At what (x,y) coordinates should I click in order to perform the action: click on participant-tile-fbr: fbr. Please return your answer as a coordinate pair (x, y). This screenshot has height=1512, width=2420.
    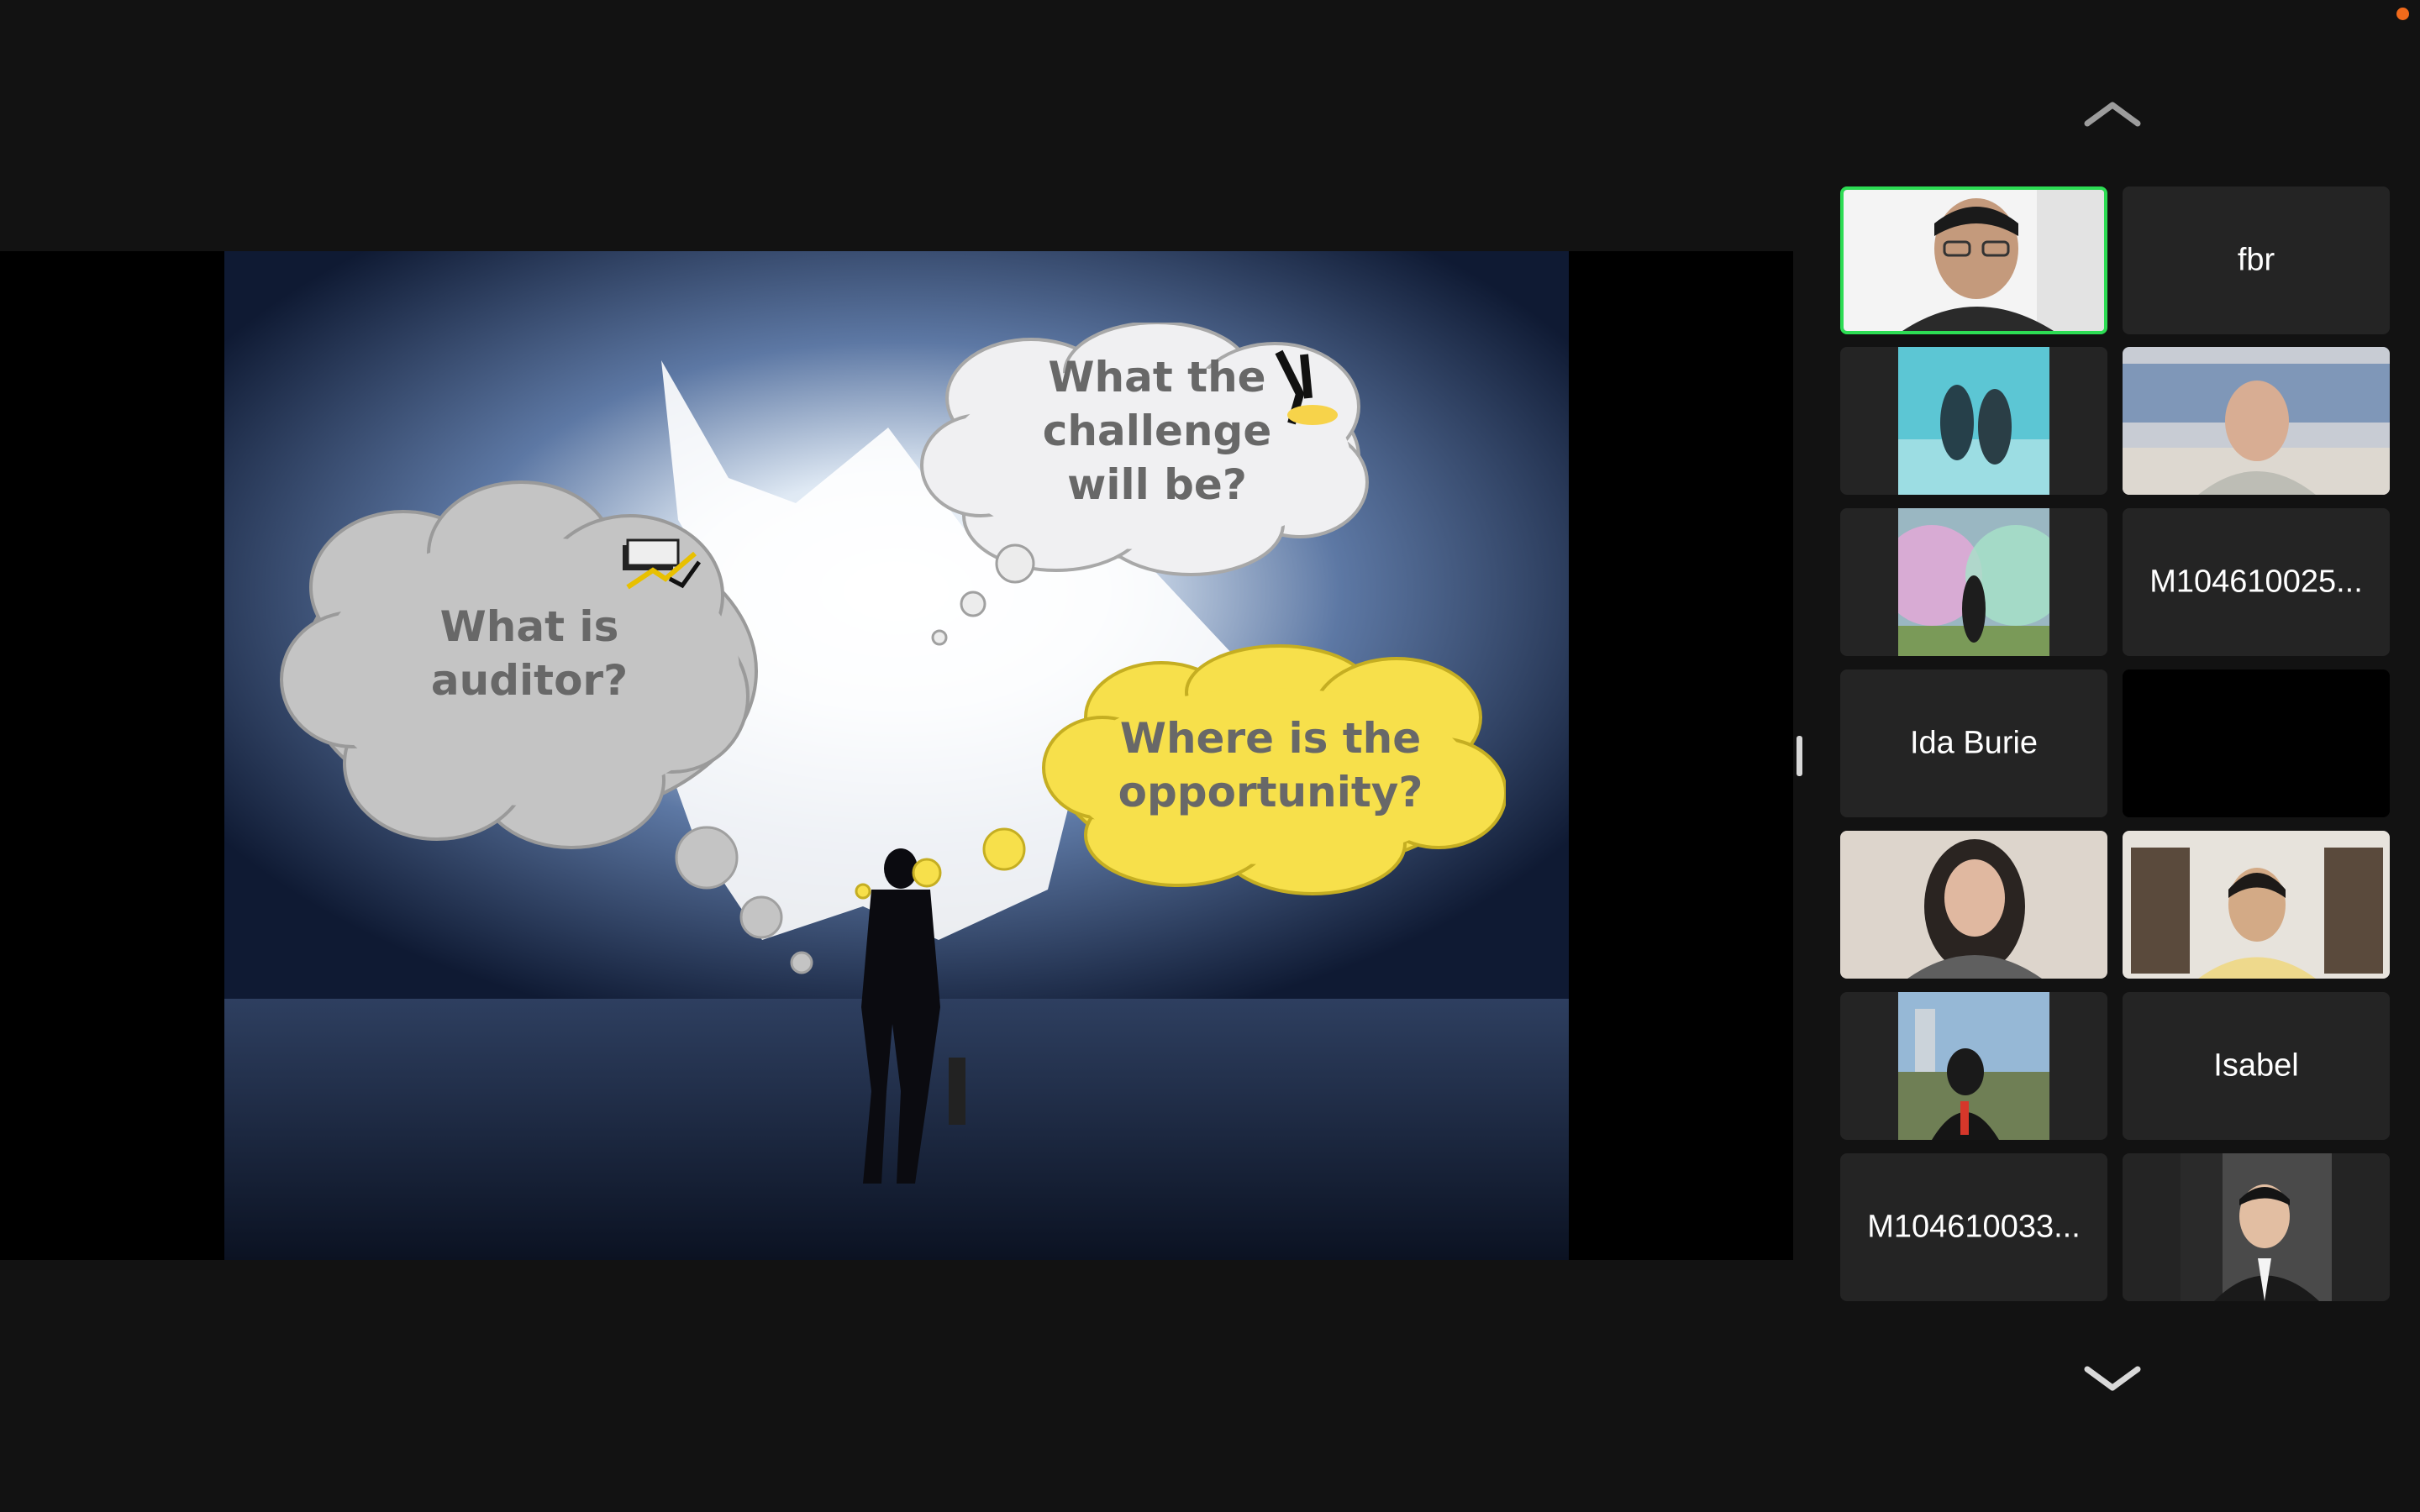
    Looking at the image, I should click on (2256, 260).